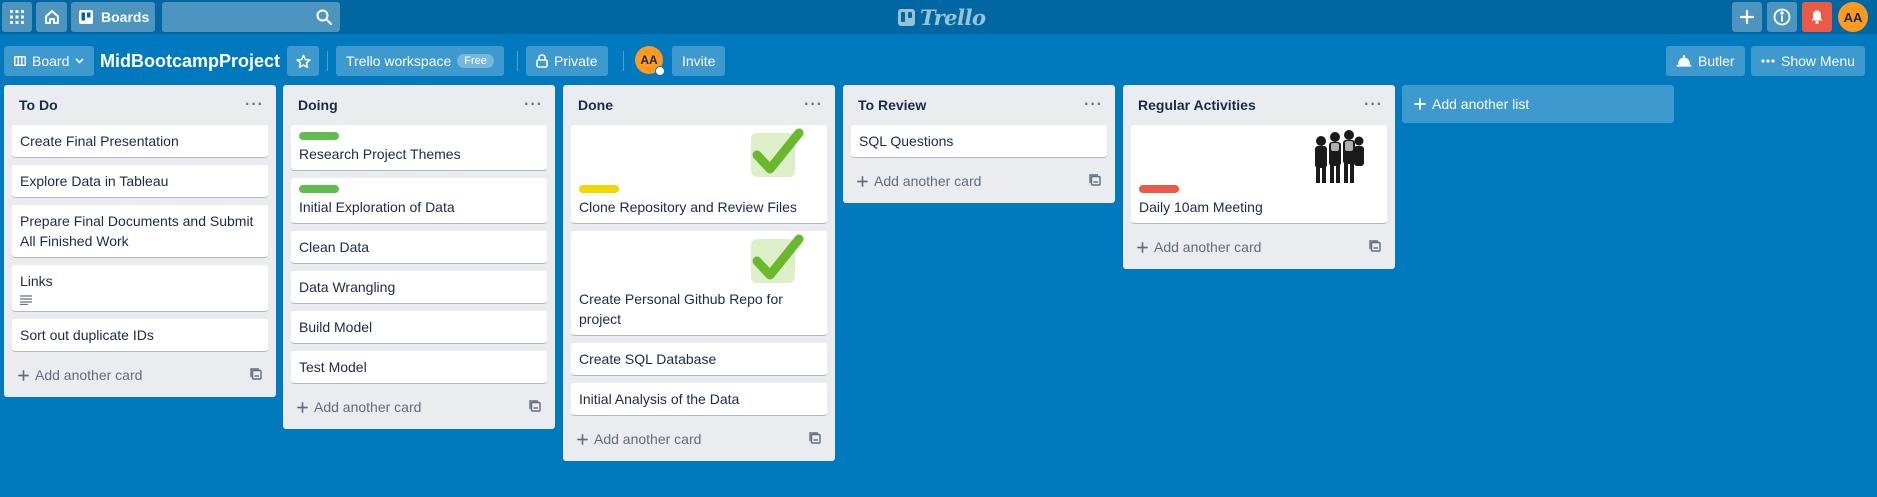  I want to click on workspace-button: Trello workspace Free, so click(420, 61).